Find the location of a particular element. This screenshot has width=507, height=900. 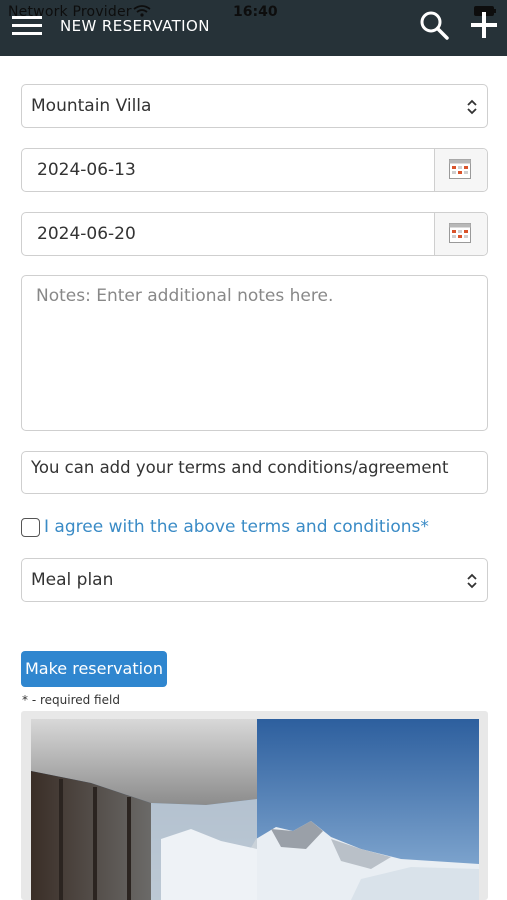

property-select: Mountain Villa is located at coordinates (254, 106).